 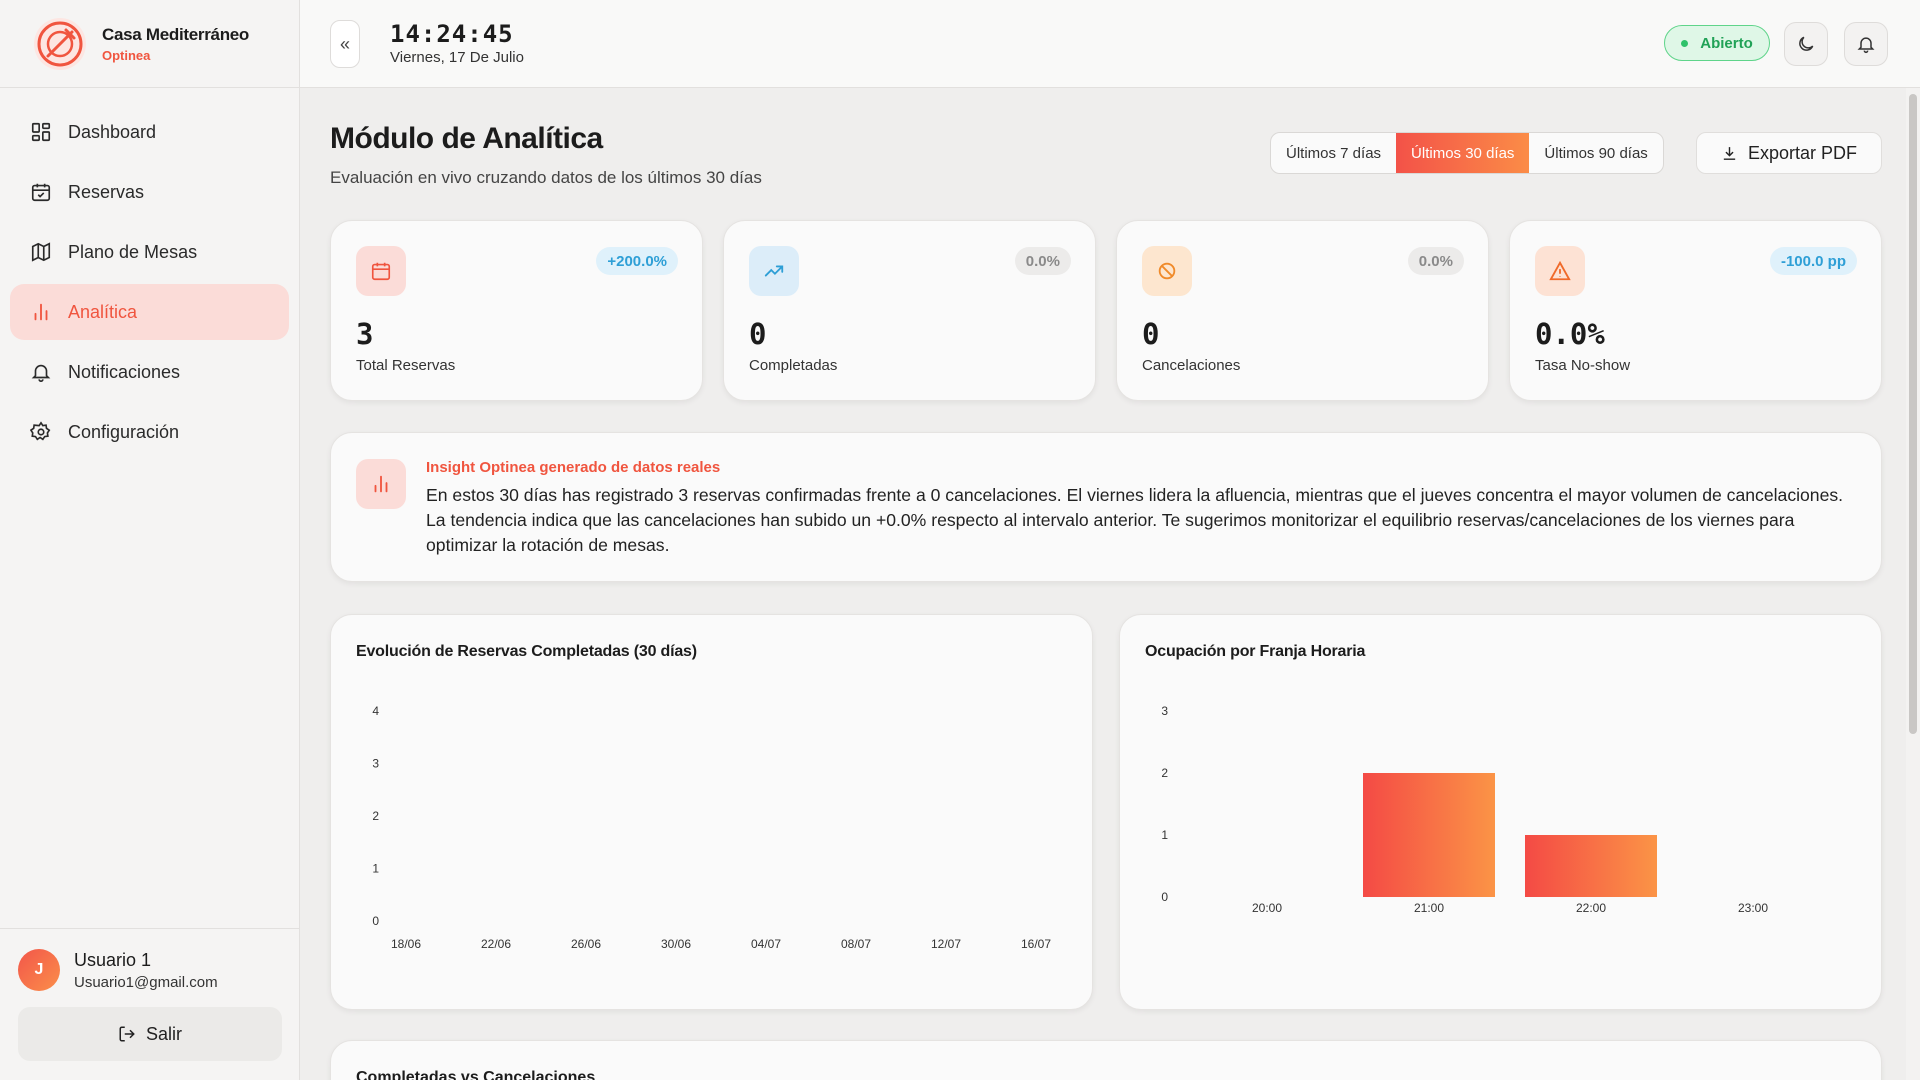 What do you see at coordinates (1591, 908) in the screenshot?
I see `x-tick-label: 22:00` at bounding box center [1591, 908].